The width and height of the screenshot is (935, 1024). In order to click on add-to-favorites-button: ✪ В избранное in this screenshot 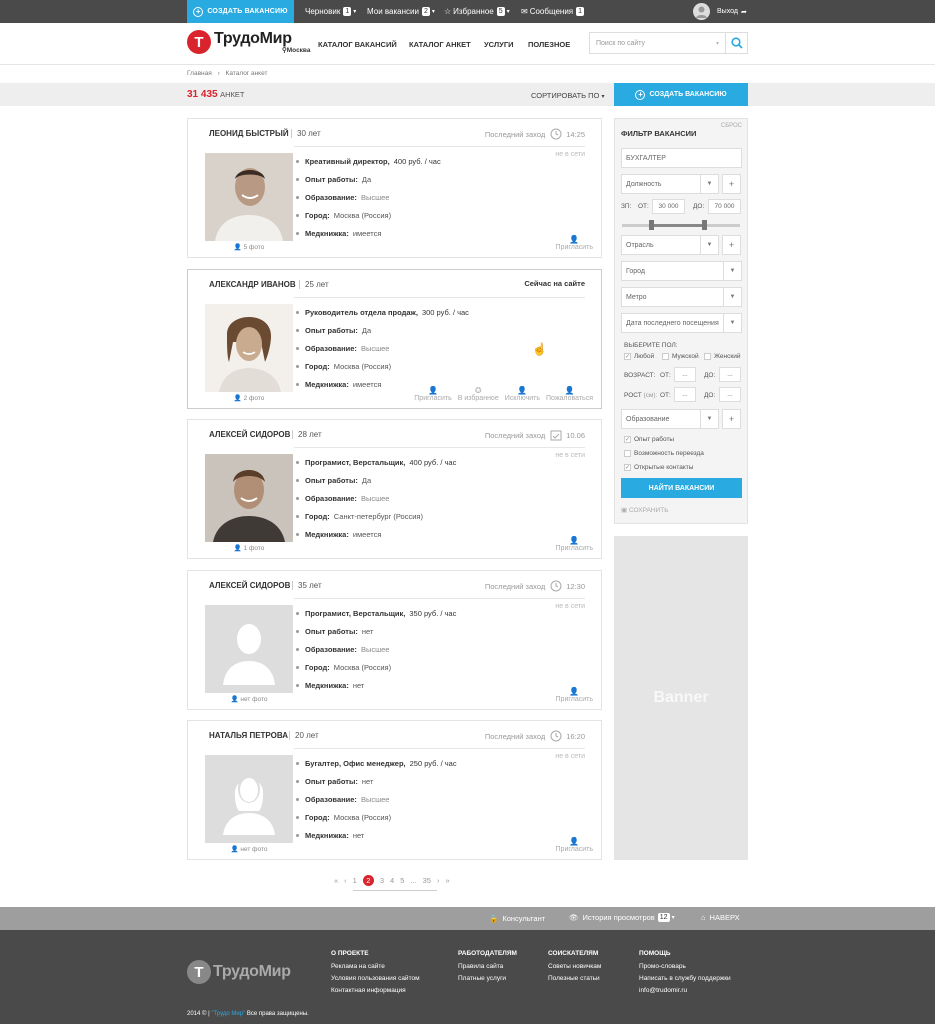, I will do `click(478, 395)`.